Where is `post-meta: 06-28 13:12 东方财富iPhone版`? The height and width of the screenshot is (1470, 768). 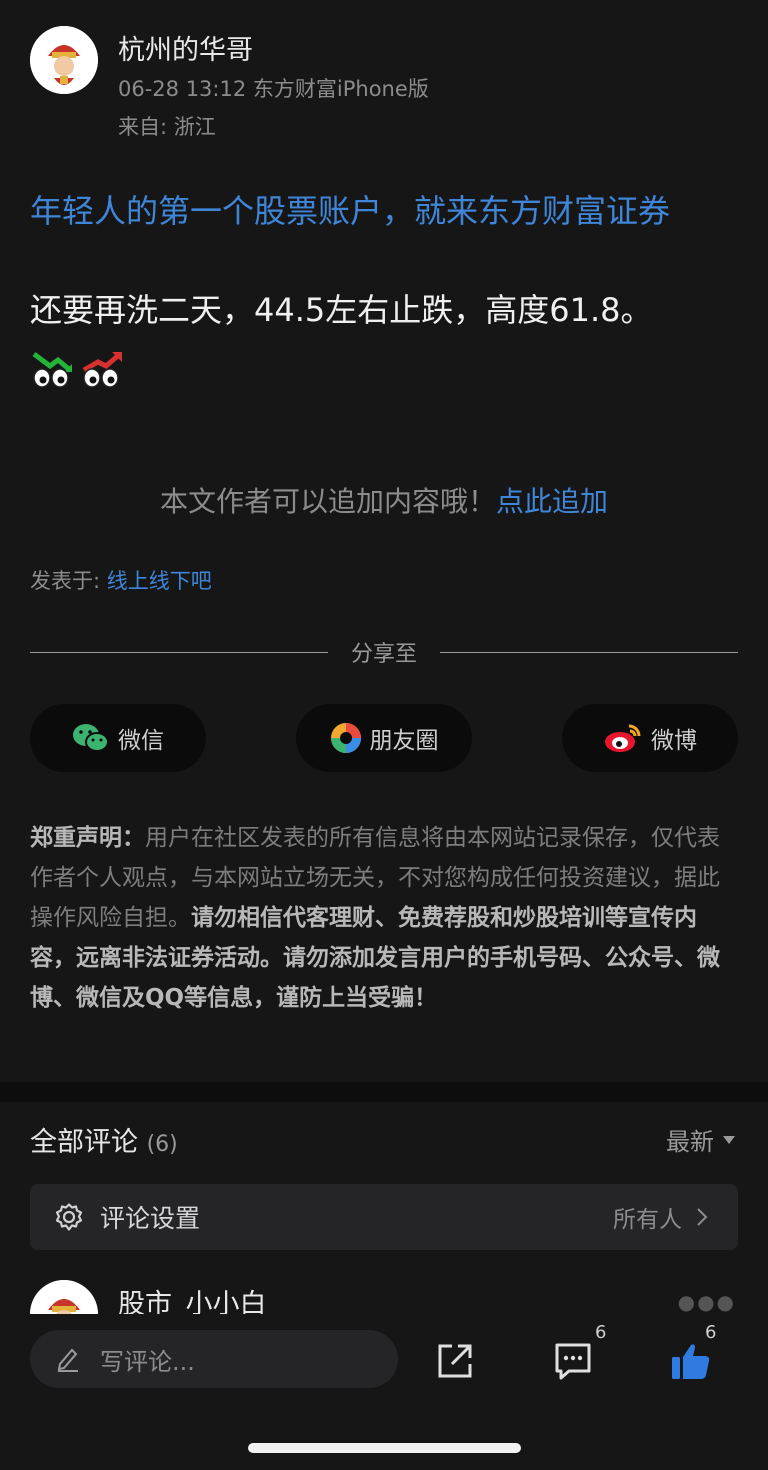
post-meta: 06-28 13:12 东方财富iPhone版 is located at coordinates (273, 89).